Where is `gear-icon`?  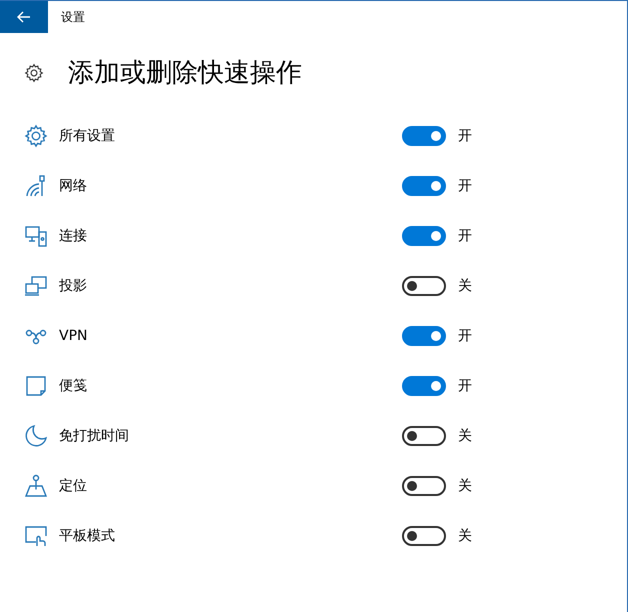
gear-icon is located at coordinates (36, 136).